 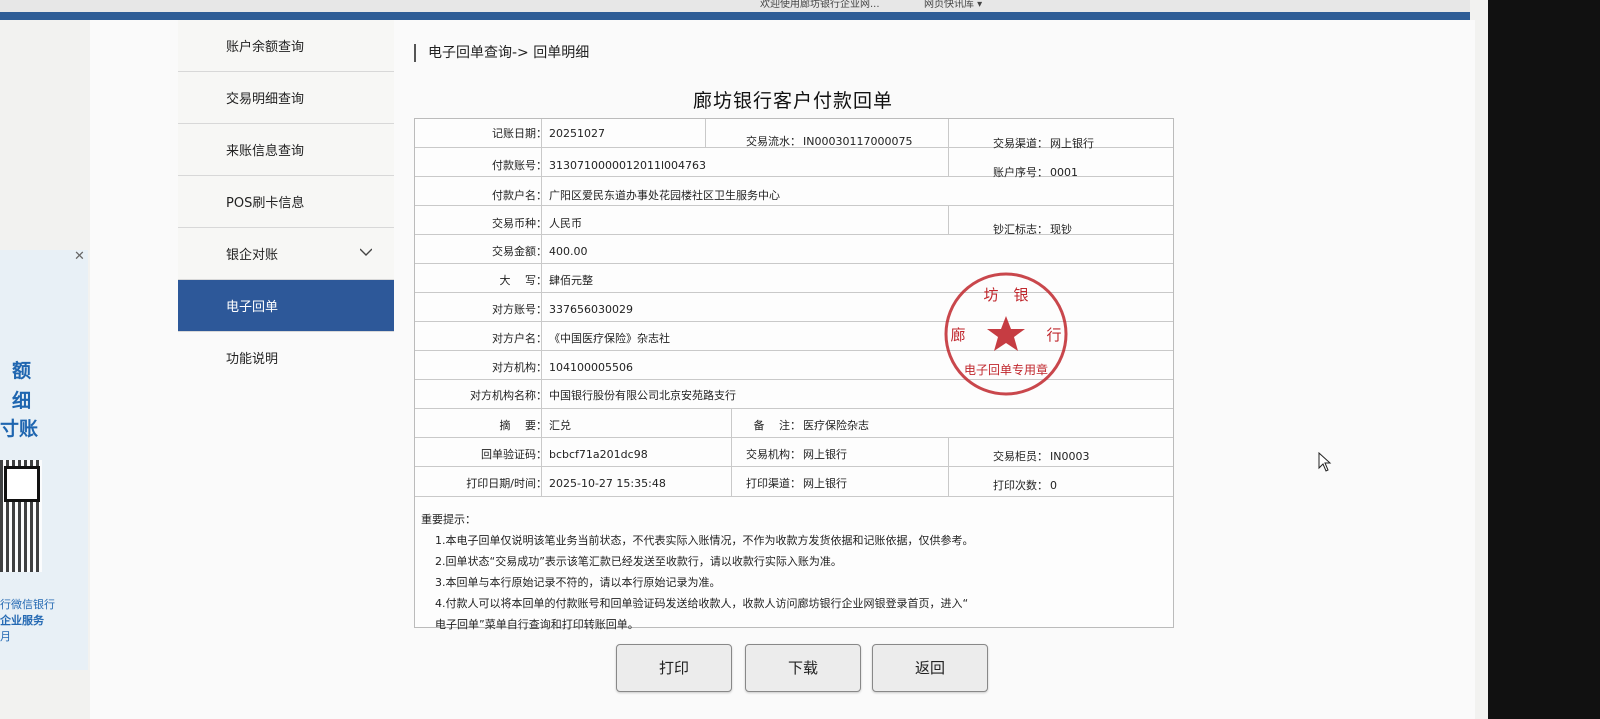 What do you see at coordinates (523, 280) in the screenshot?
I see `amount-upper-label: 大 写：` at bounding box center [523, 280].